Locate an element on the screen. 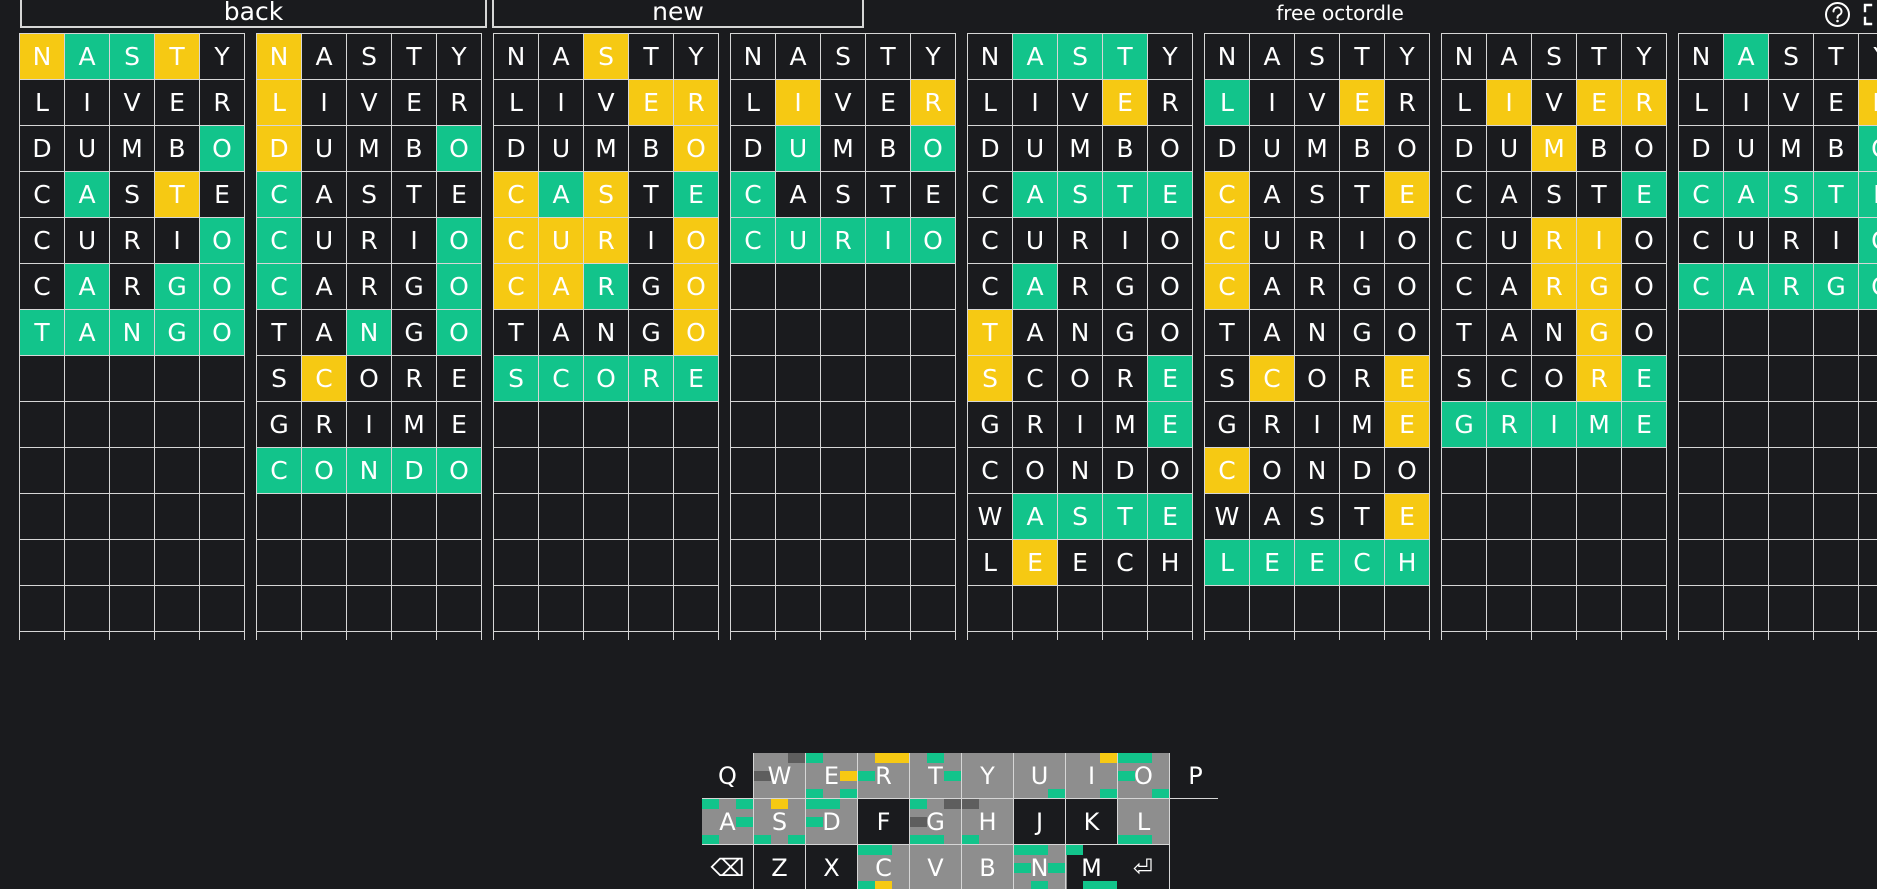  key-s: S is located at coordinates (780, 822).